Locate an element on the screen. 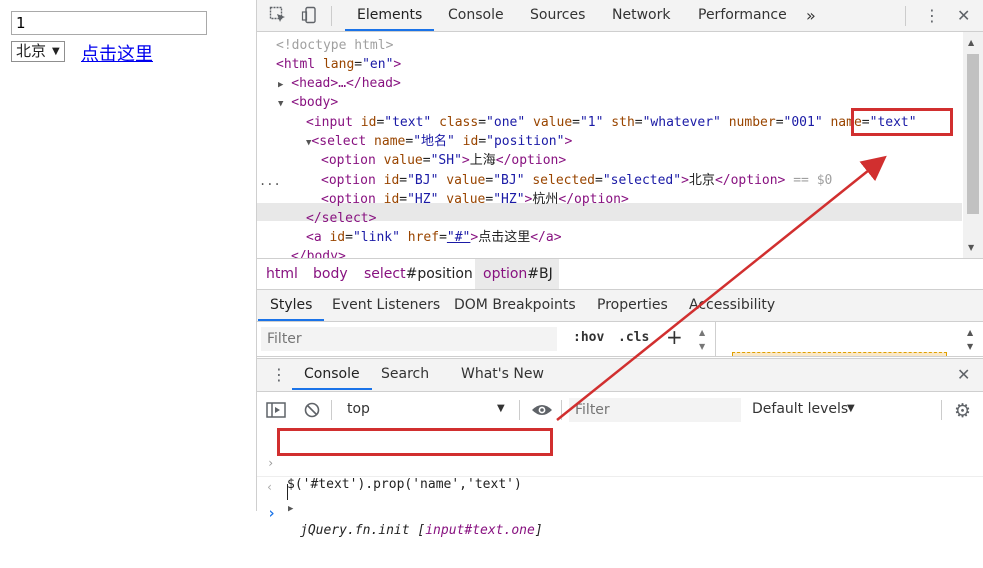 This screenshot has width=983, height=568. hov-toggle: :hov is located at coordinates (588, 337).